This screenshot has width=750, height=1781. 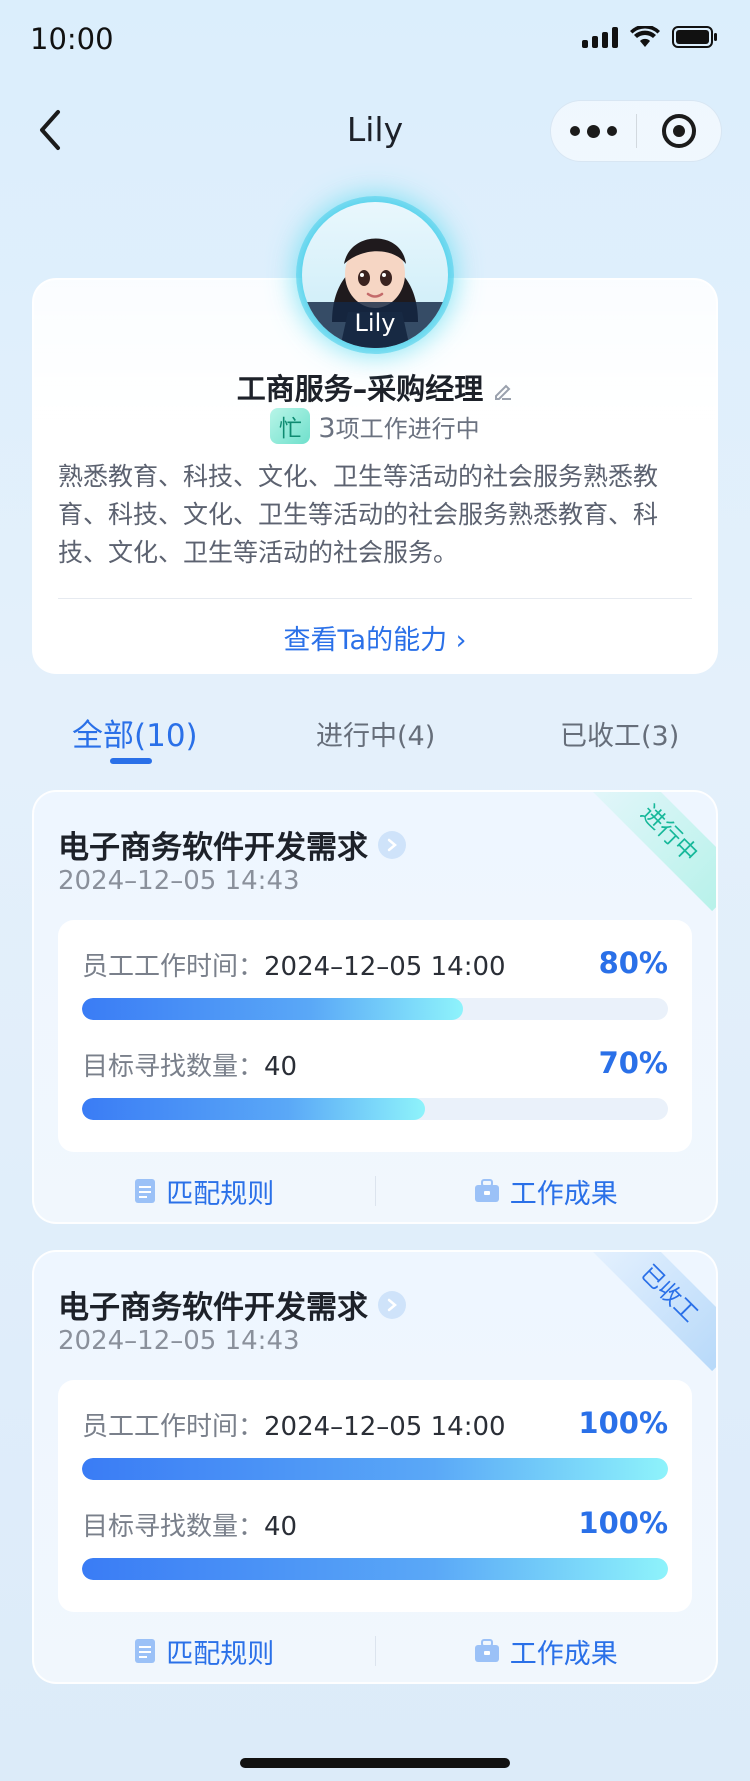 What do you see at coordinates (375, 637) in the screenshot?
I see `view-ability-link: 查看Ta的能力 ›` at bounding box center [375, 637].